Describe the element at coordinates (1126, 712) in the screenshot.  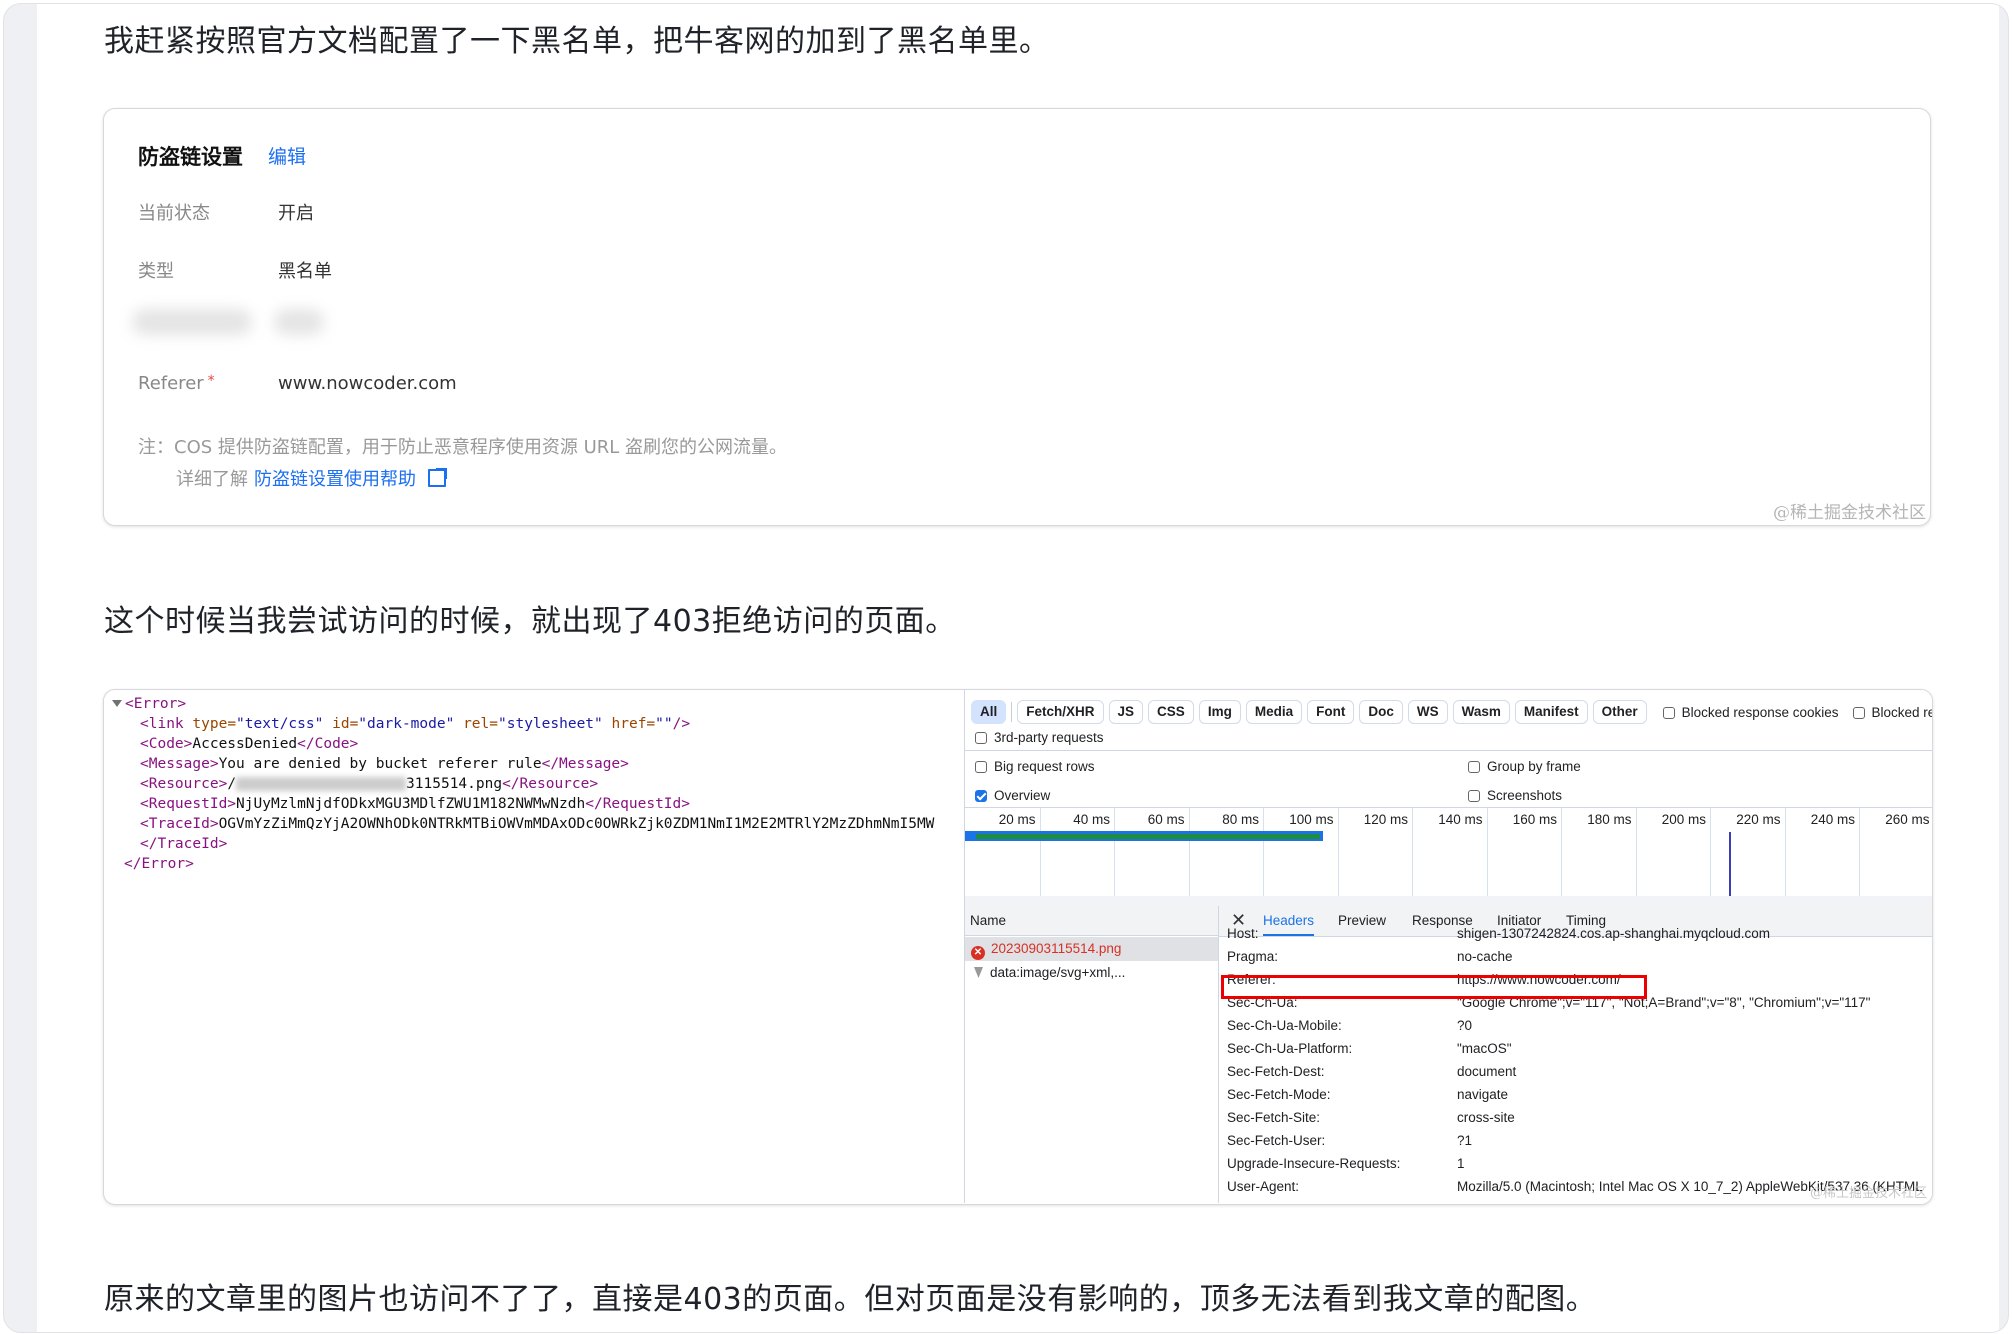
I see `filter-js: JS` at that location.